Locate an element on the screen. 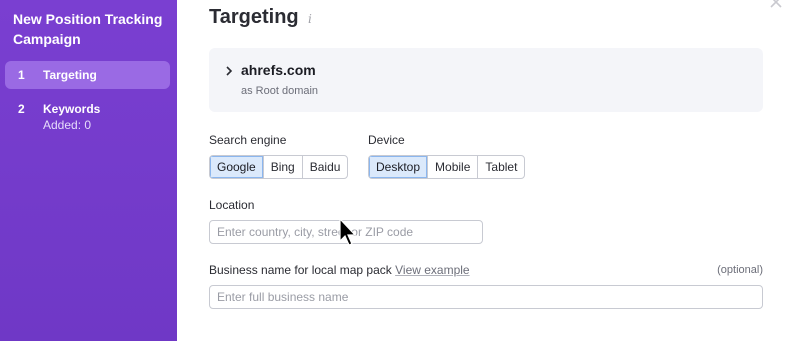 This screenshot has height=341, width=790. search-engine-google: Google is located at coordinates (236, 167).